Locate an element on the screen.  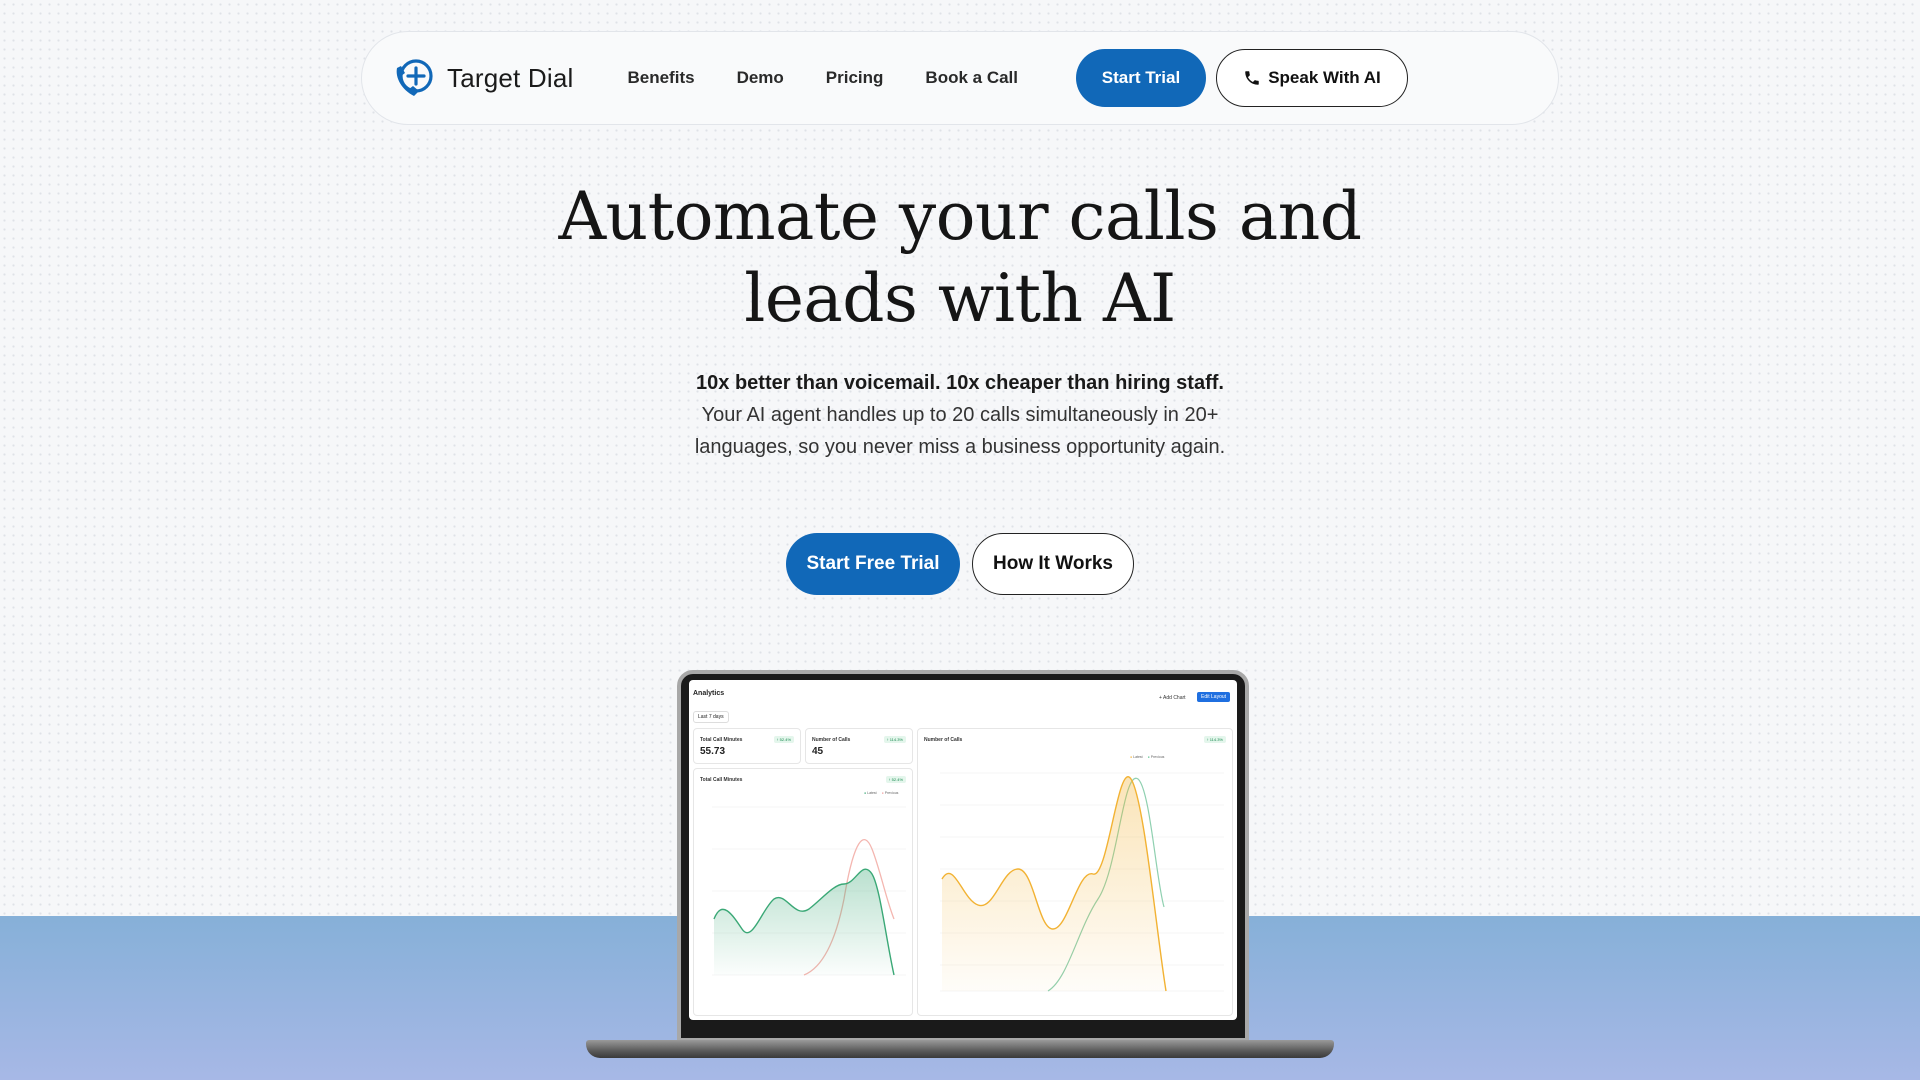
nav-link-pricing: Pricing is located at coordinates (855, 78).